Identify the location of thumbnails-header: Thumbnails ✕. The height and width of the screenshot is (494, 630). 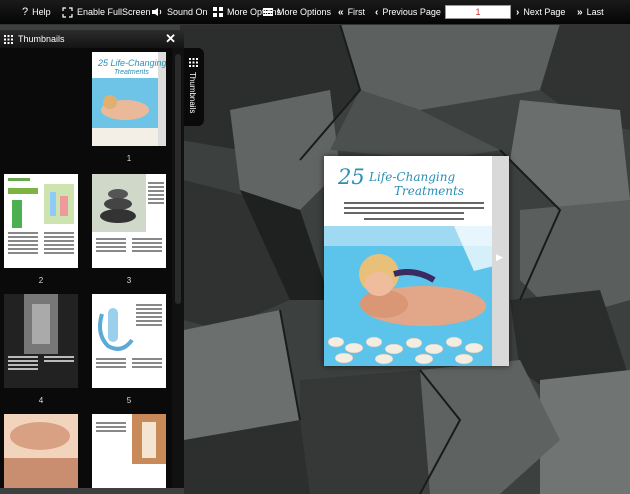
(92, 39).